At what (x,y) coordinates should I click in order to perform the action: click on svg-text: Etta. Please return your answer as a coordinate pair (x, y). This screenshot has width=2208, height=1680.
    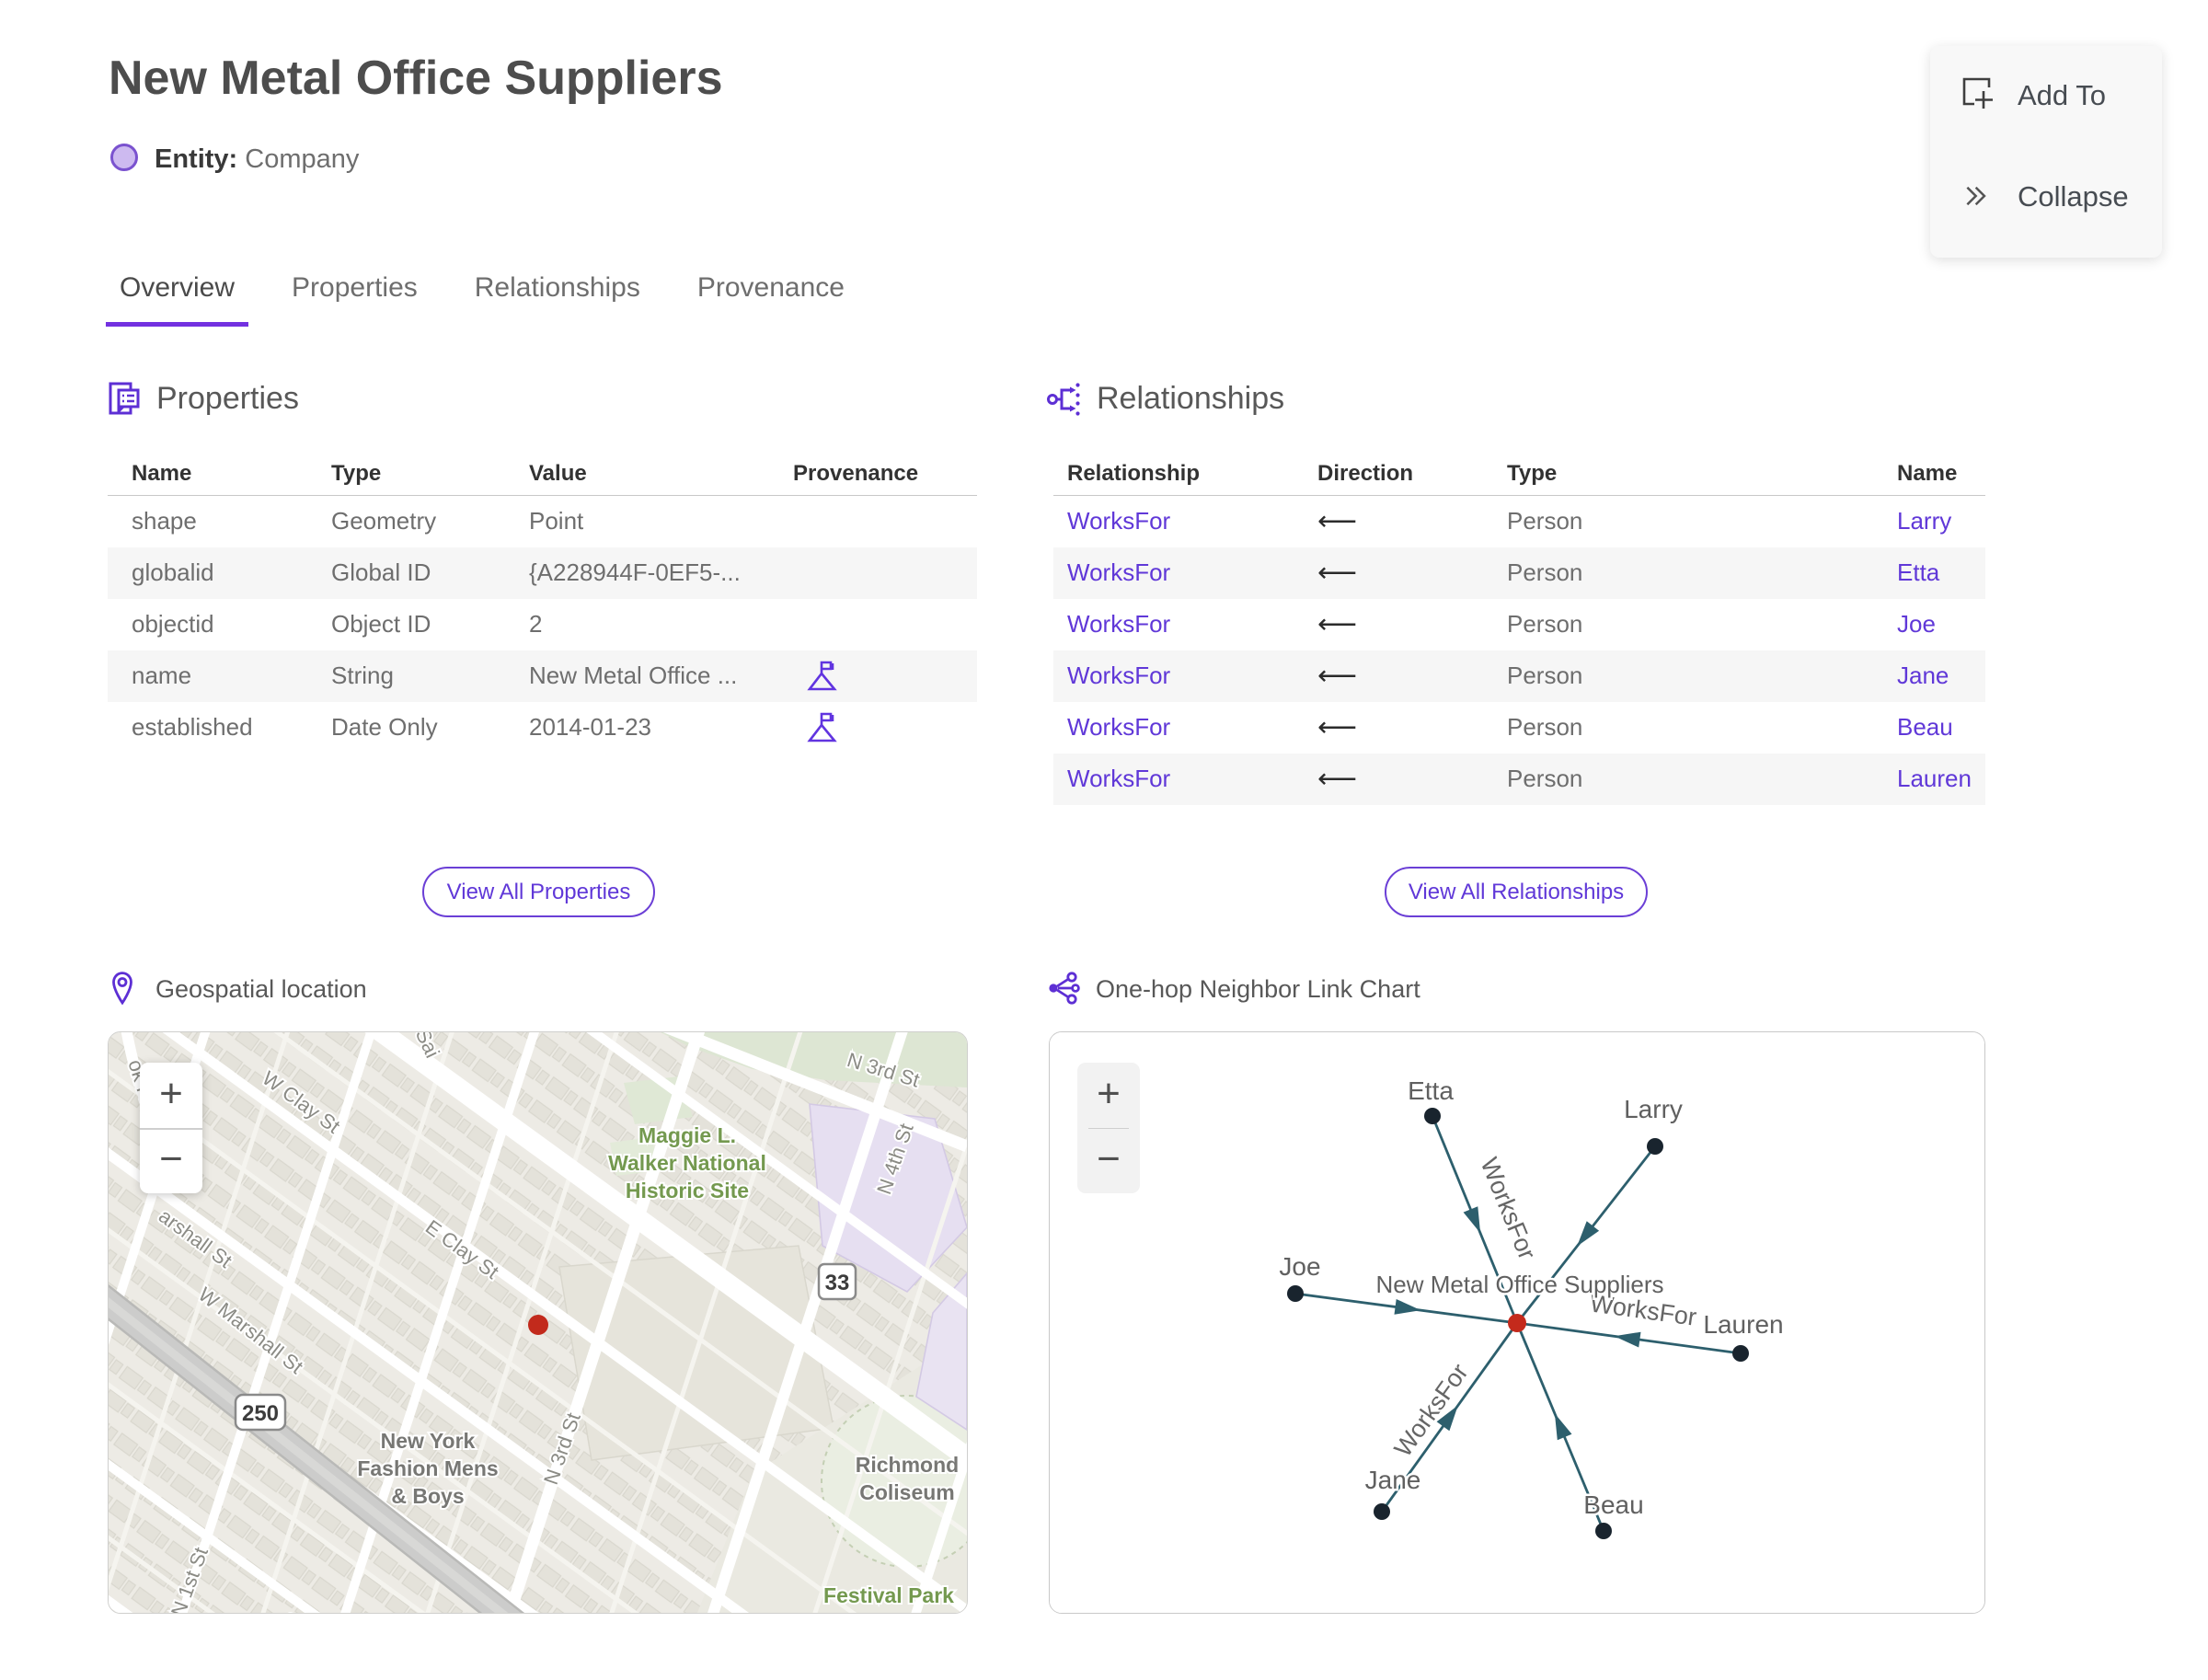
    Looking at the image, I should click on (1431, 1090).